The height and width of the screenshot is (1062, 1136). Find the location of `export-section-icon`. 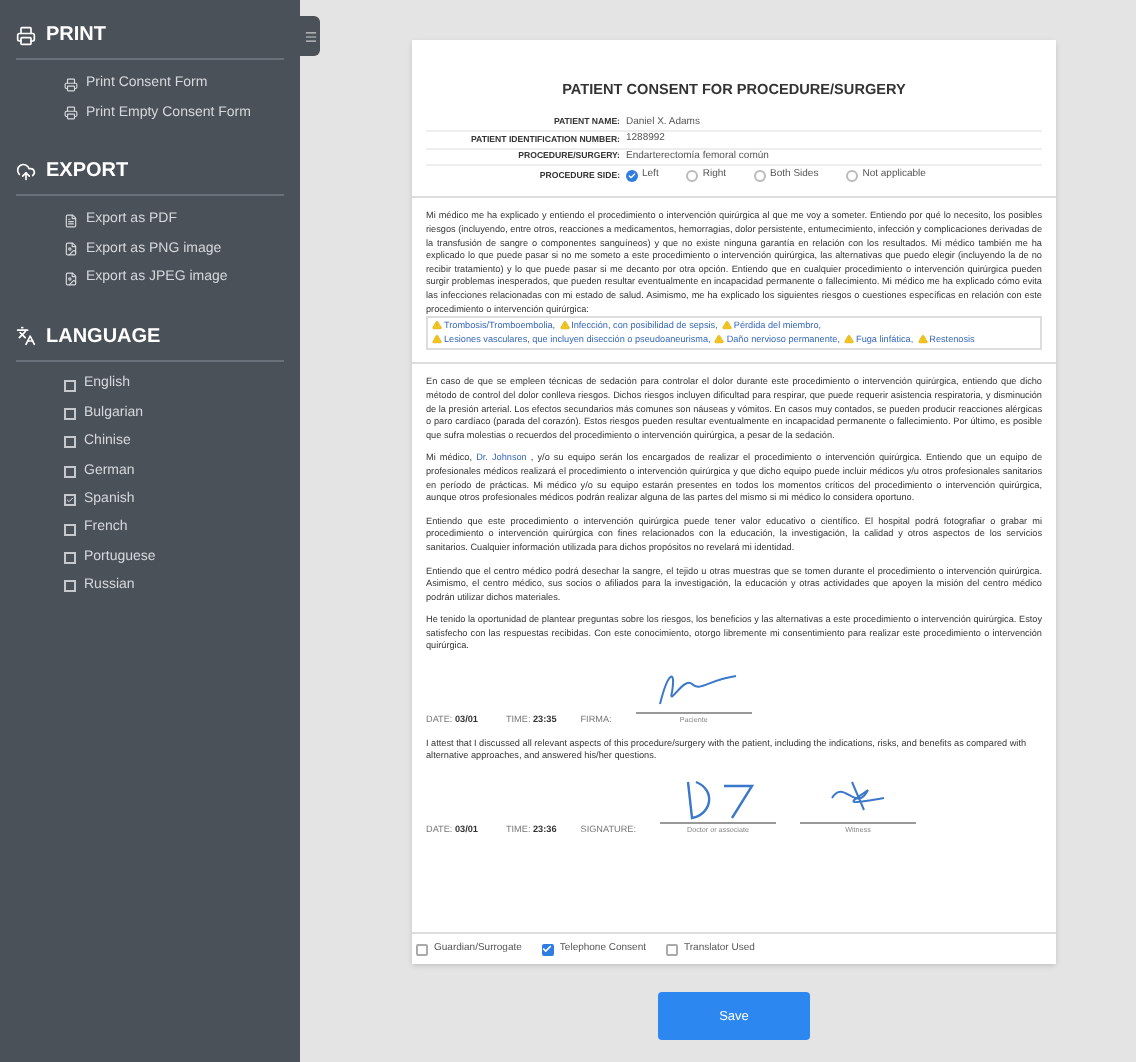

export-section-icon is located at coordinates (26, 171).